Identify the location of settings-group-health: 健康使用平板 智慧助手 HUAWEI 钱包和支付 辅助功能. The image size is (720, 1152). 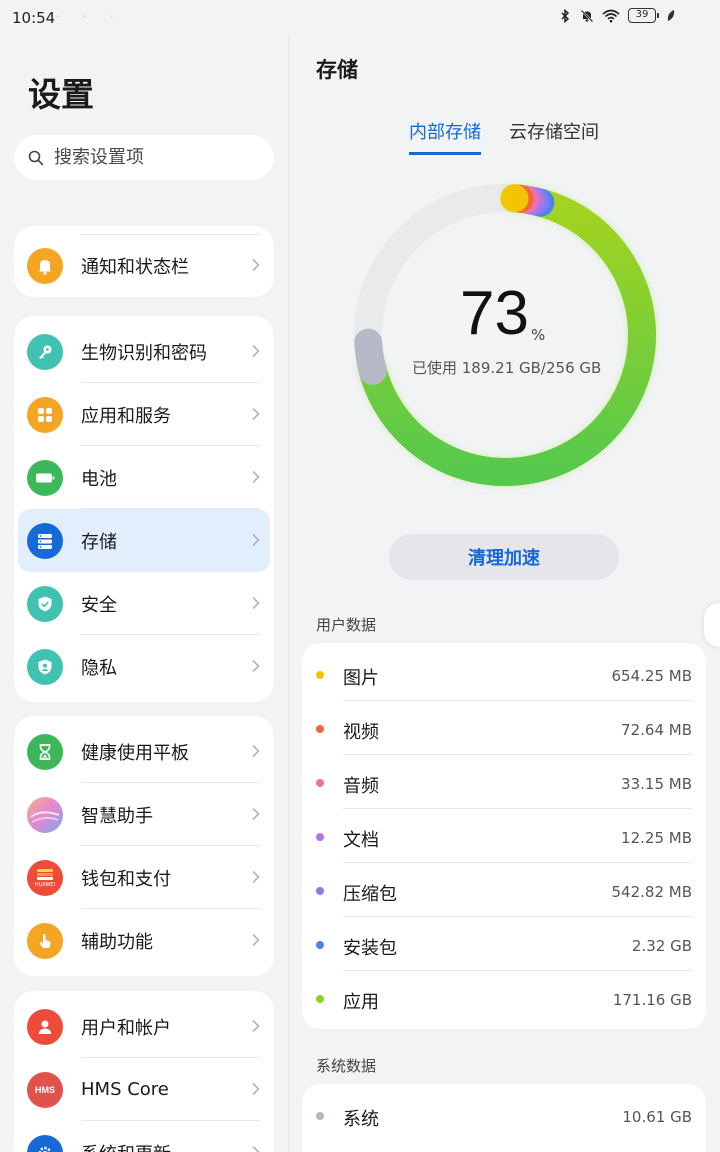
(144, 846).